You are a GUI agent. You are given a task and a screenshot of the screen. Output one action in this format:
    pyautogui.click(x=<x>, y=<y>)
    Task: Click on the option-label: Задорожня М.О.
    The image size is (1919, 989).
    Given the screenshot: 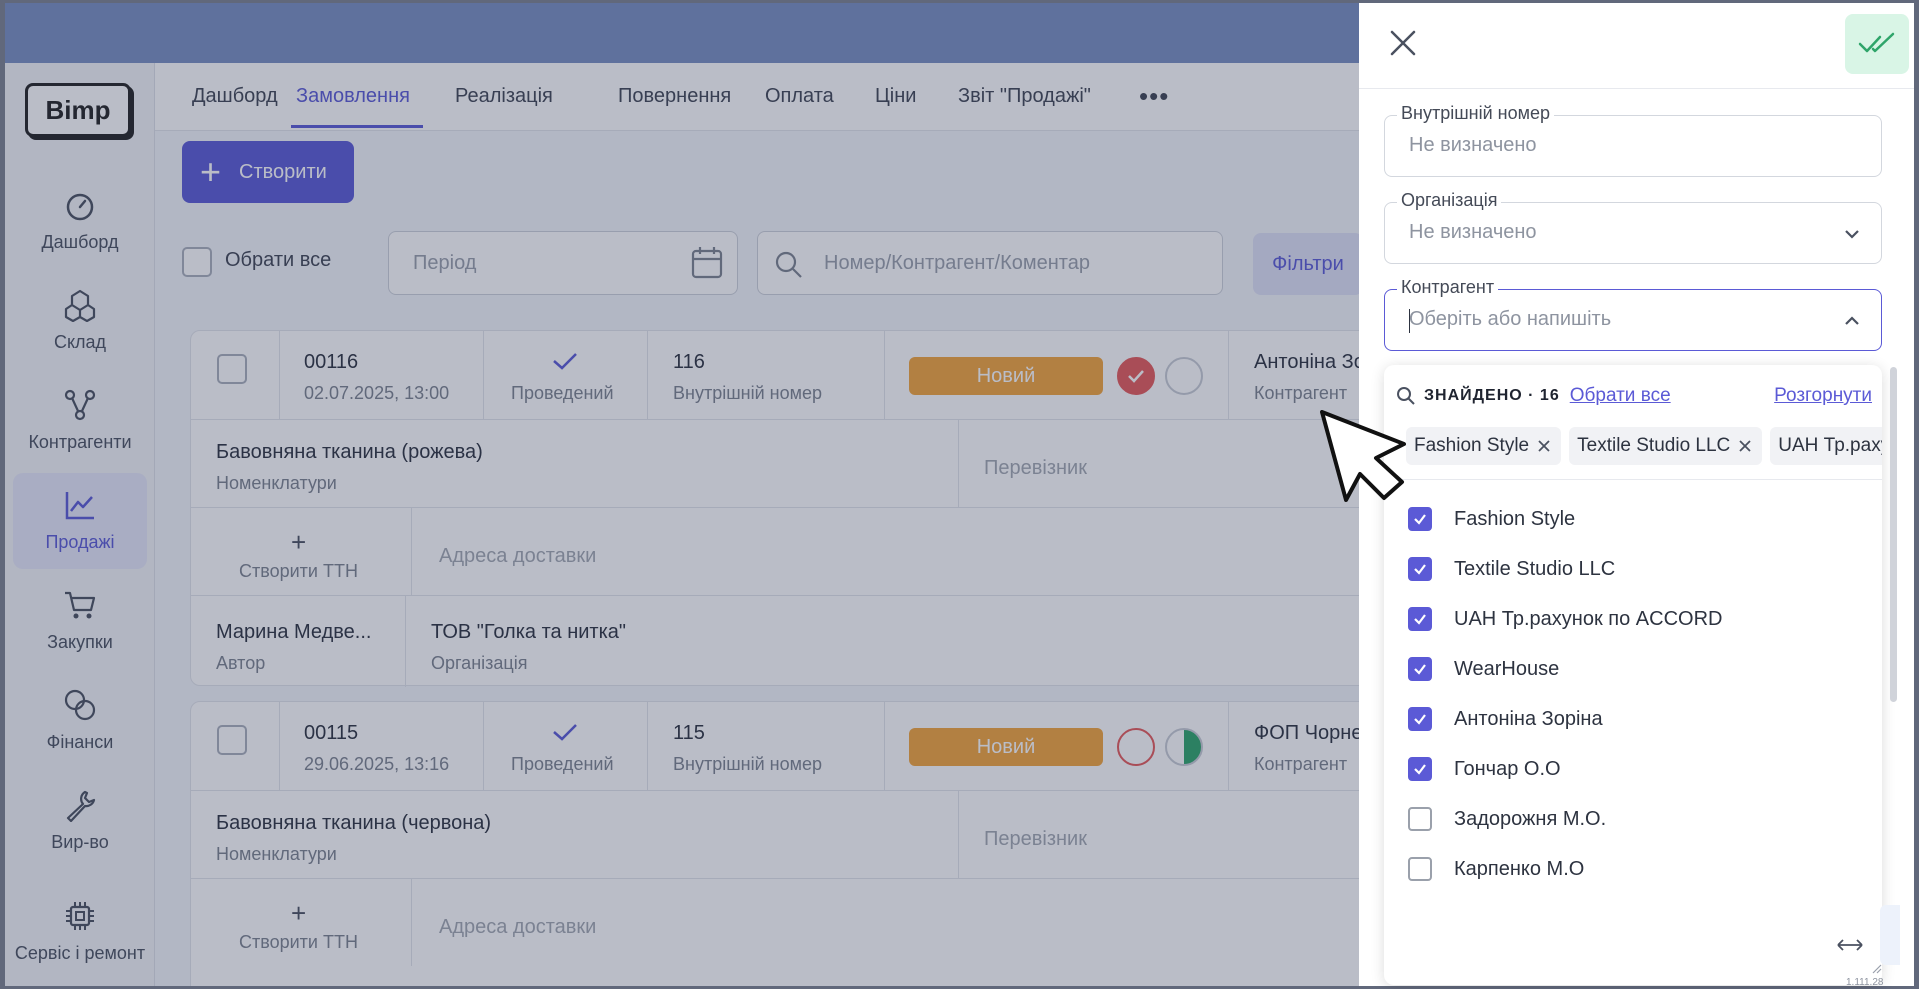 What is the action you would take?
    pyautogui.click(x=1530, y=818)
    